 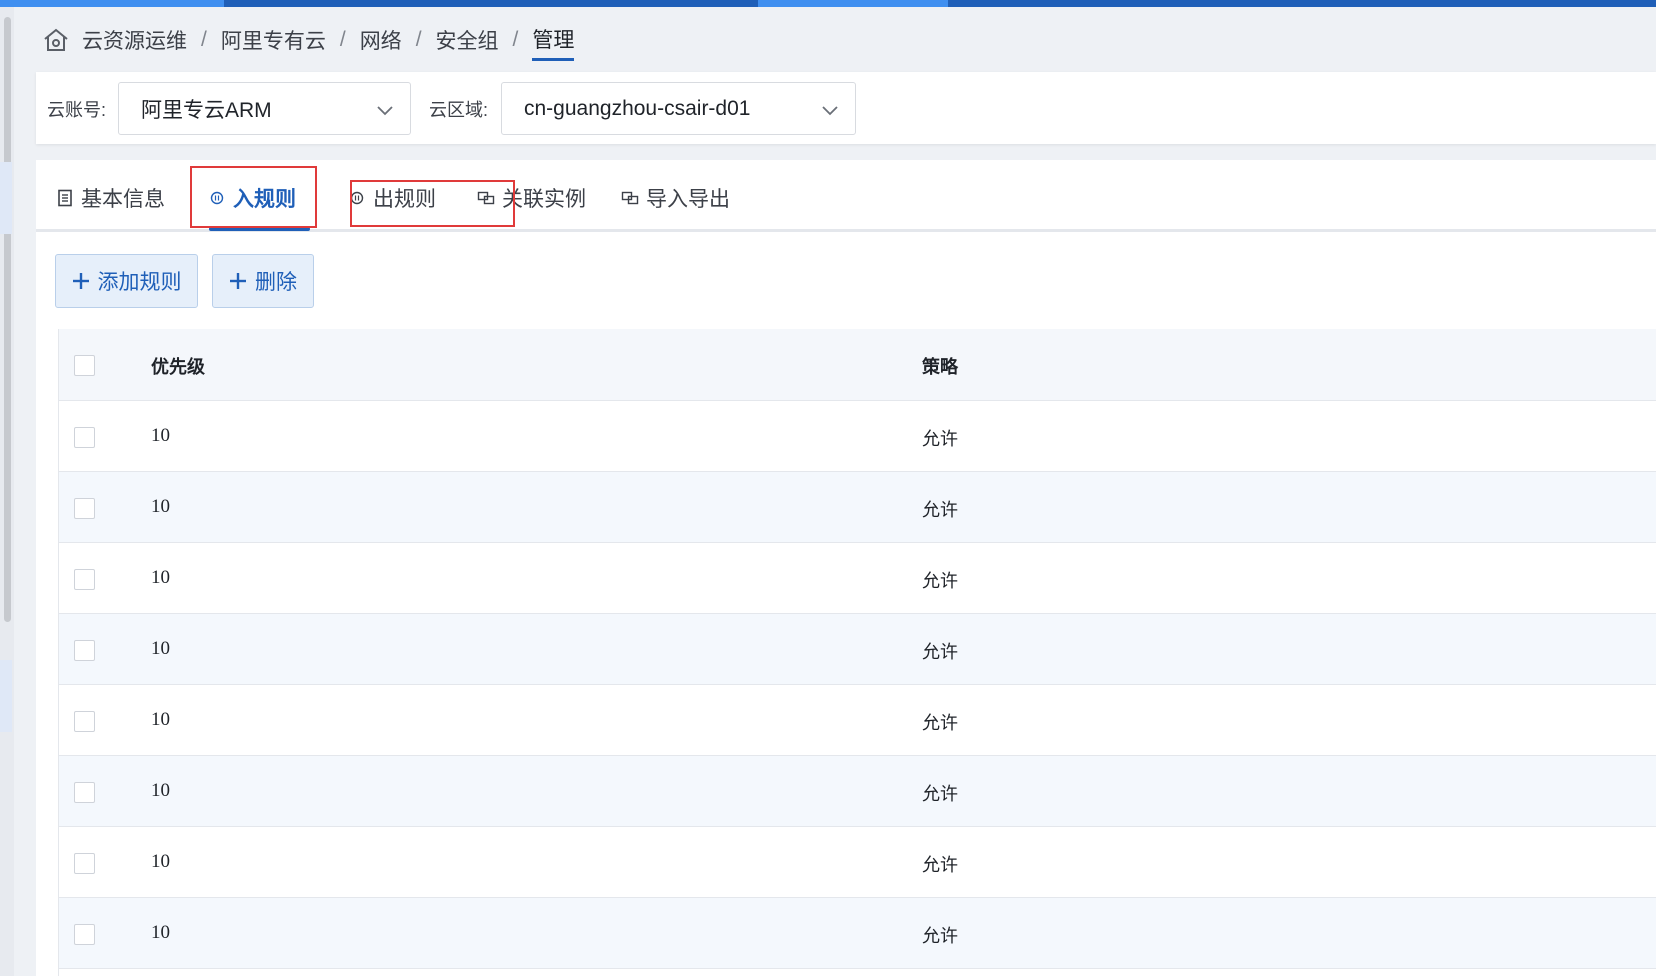 I want to click on account-select-value: 阿里专云ARM, so click(x=206, y=110).